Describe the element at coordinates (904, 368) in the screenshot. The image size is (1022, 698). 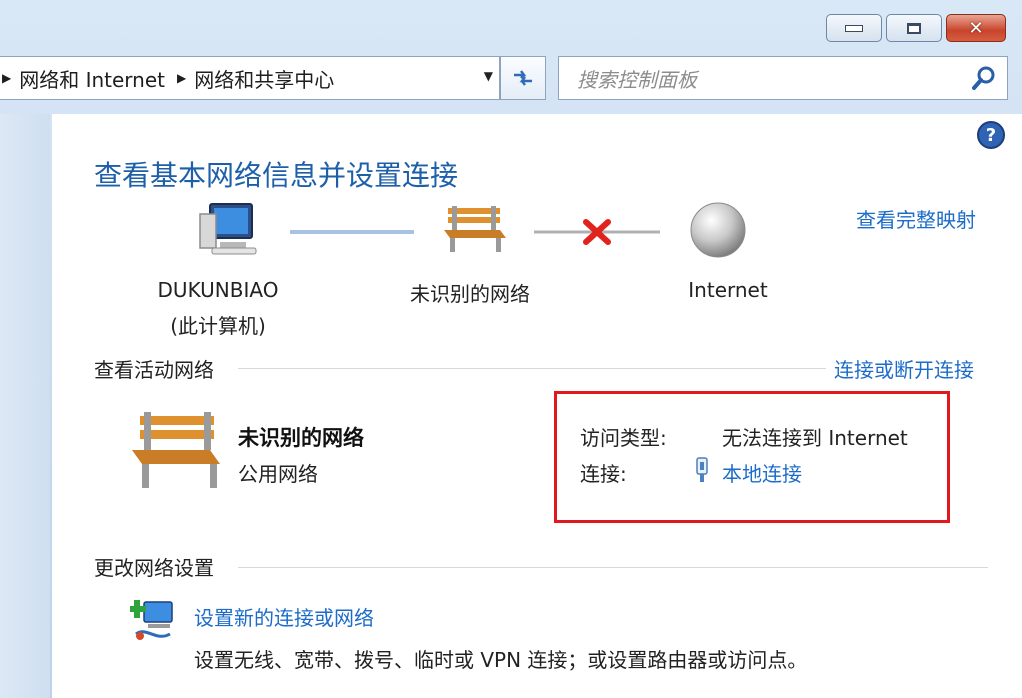
I see `connect-disconnect-link: 连接或断开连接` at that location.